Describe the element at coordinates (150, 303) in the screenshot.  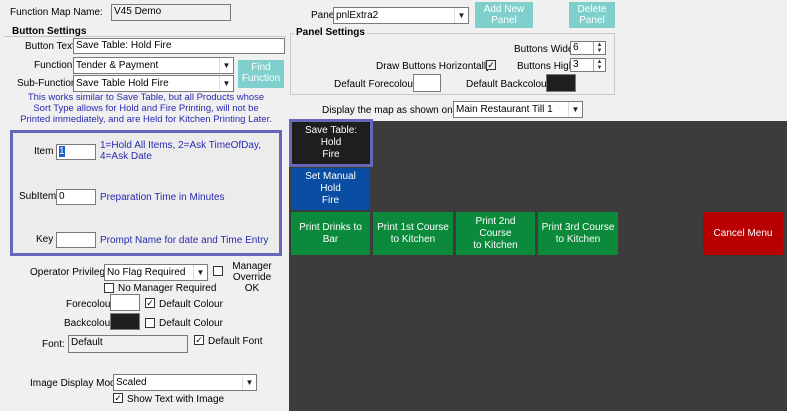
I see `default-forecolour-checkbox: ✓` at that location.